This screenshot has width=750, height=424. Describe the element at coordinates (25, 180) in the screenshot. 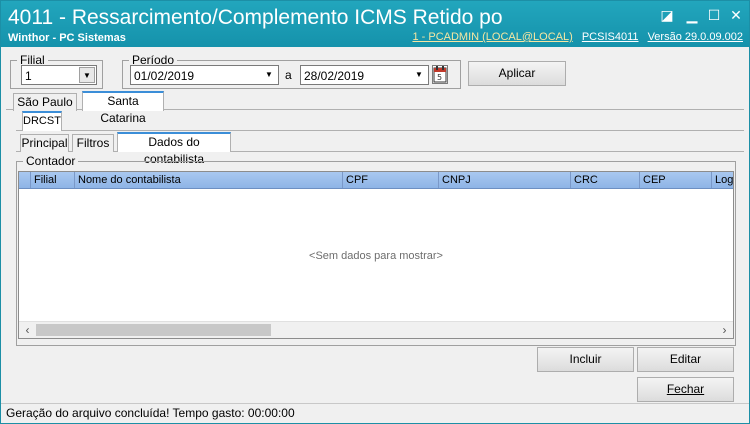

I see `column-indicator` at that location.